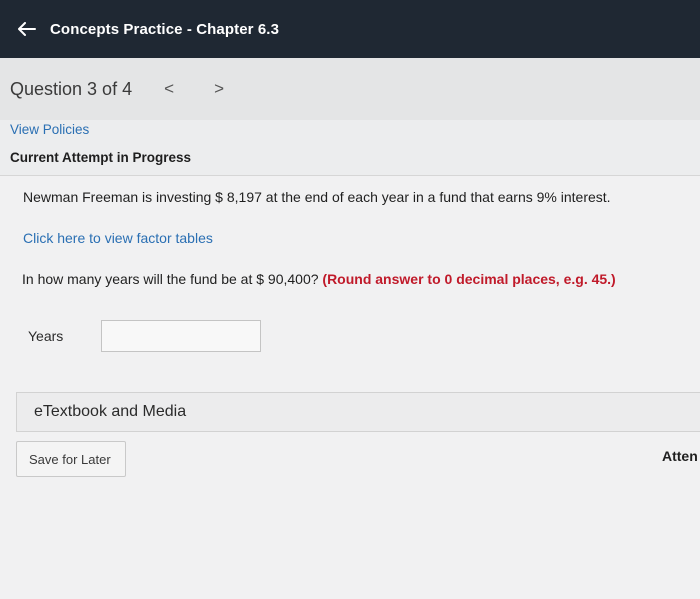 This screenshot has height=599, width=700. What do you see at coordinates (165, 29) in the screenshot?
I see `page-title: Concepts Practice - Chapter 6.3` at bounding box center [165, 29].